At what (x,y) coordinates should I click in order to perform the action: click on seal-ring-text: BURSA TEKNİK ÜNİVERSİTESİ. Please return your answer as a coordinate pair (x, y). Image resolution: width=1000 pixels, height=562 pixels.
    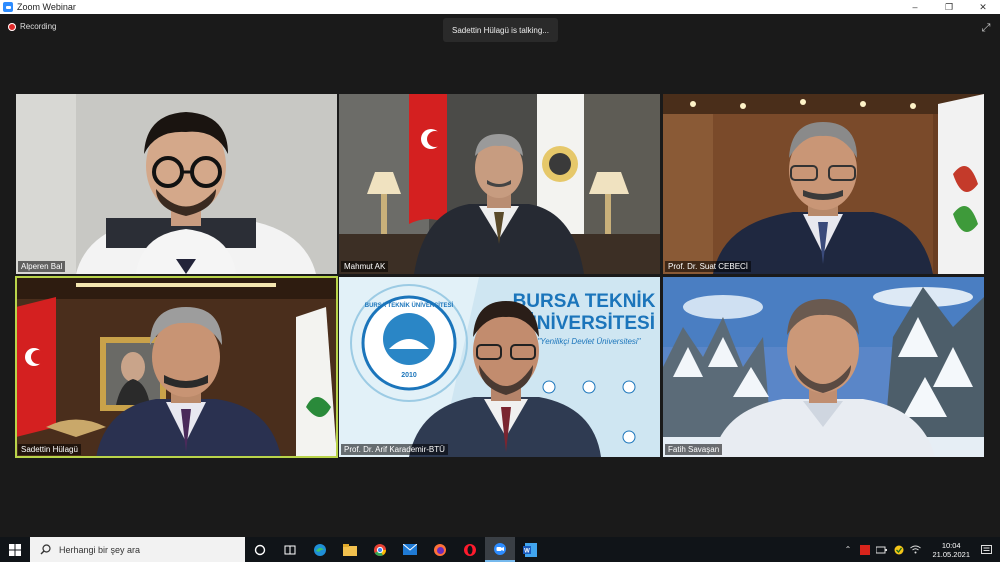
    Looking at the image, I should click on (409, 305).